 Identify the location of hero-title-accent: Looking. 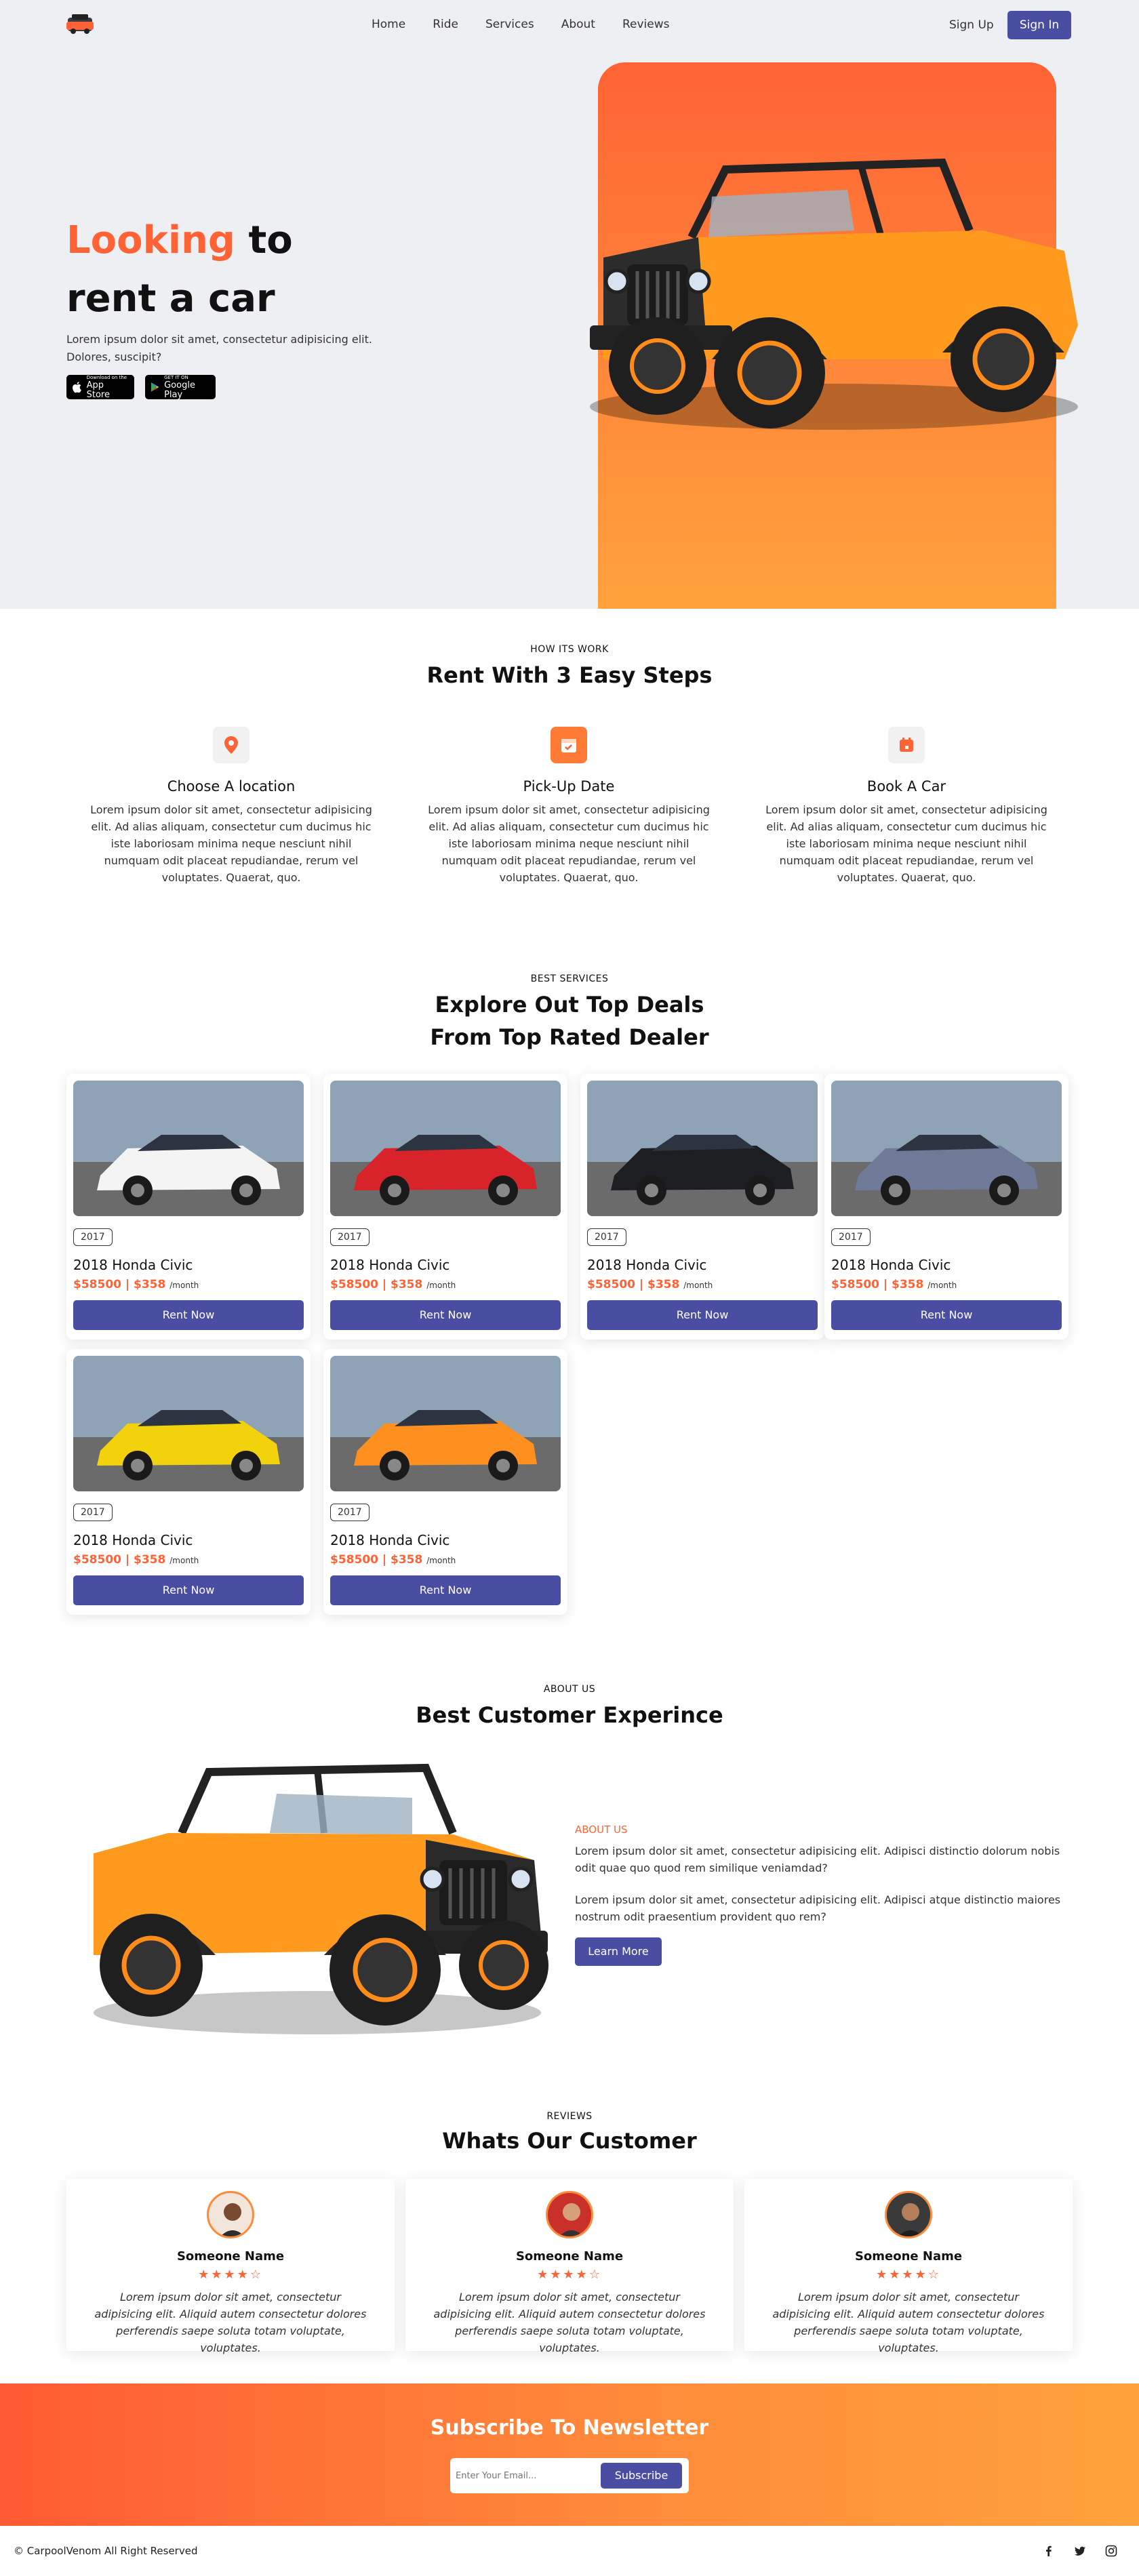
(151, 240).